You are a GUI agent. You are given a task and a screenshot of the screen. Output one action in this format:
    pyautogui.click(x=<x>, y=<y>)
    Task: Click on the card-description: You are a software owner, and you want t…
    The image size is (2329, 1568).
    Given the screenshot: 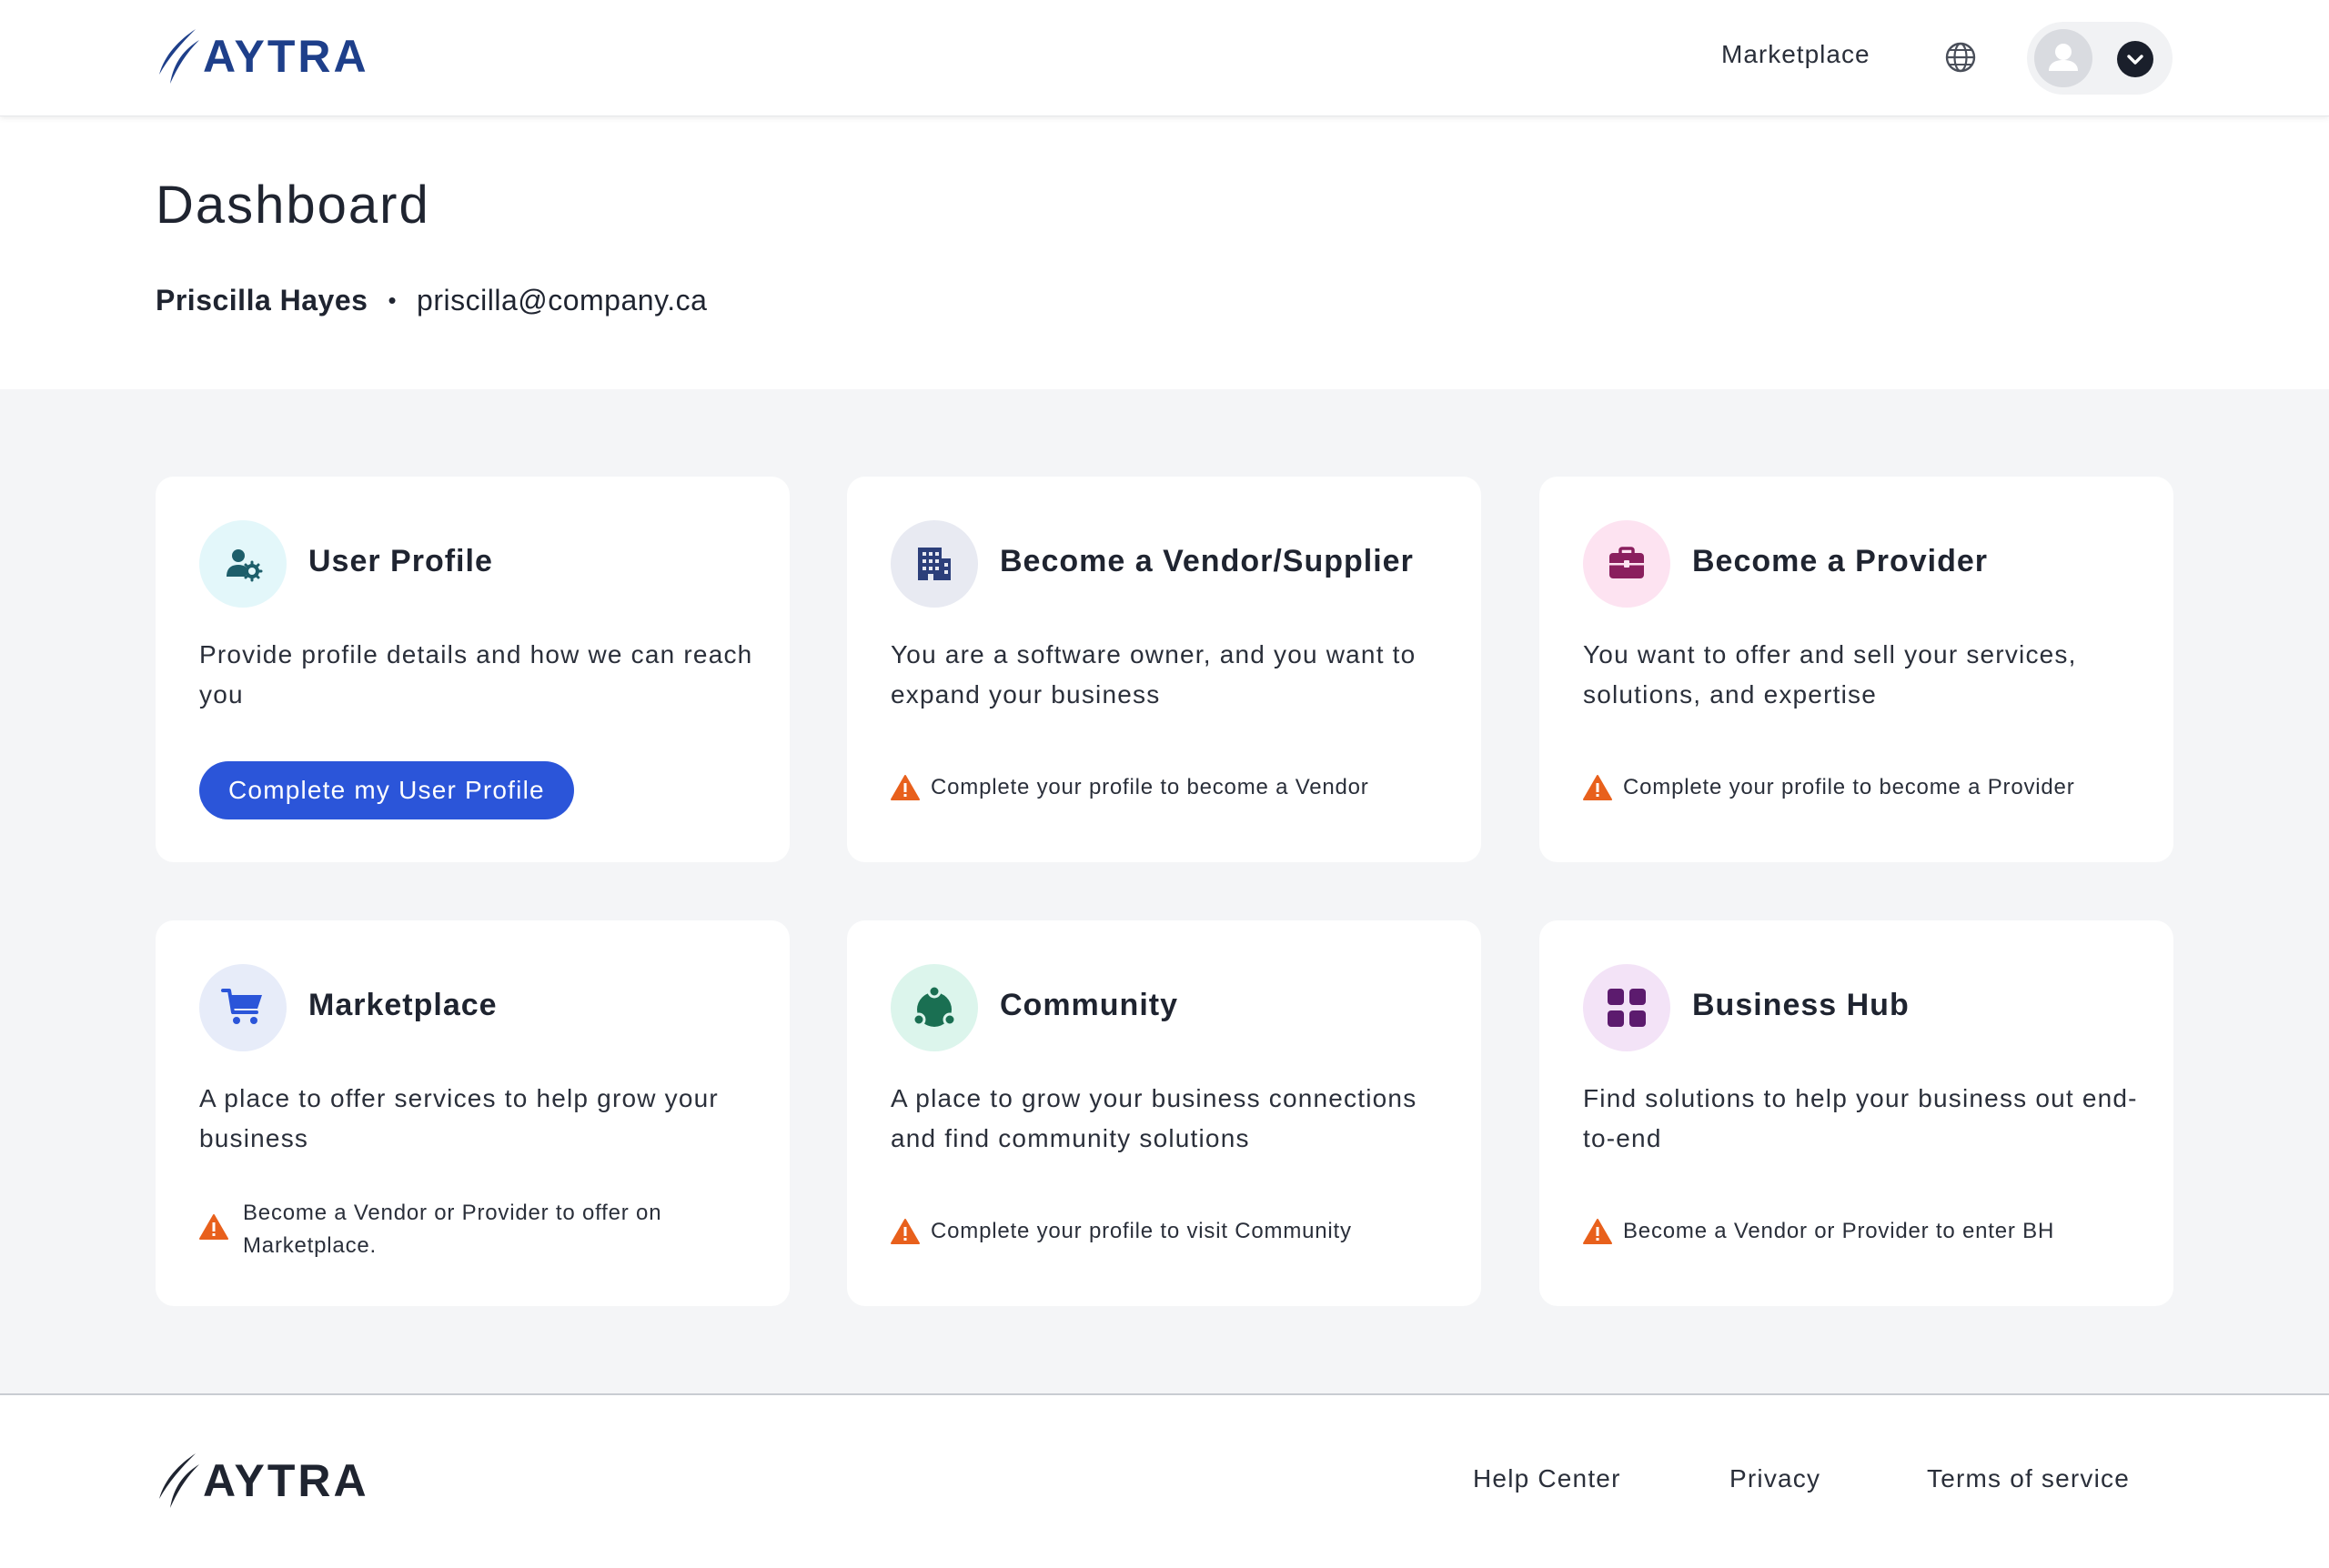 What is the action you would take?
    pyautogui.click(x=1154, y=674)
    